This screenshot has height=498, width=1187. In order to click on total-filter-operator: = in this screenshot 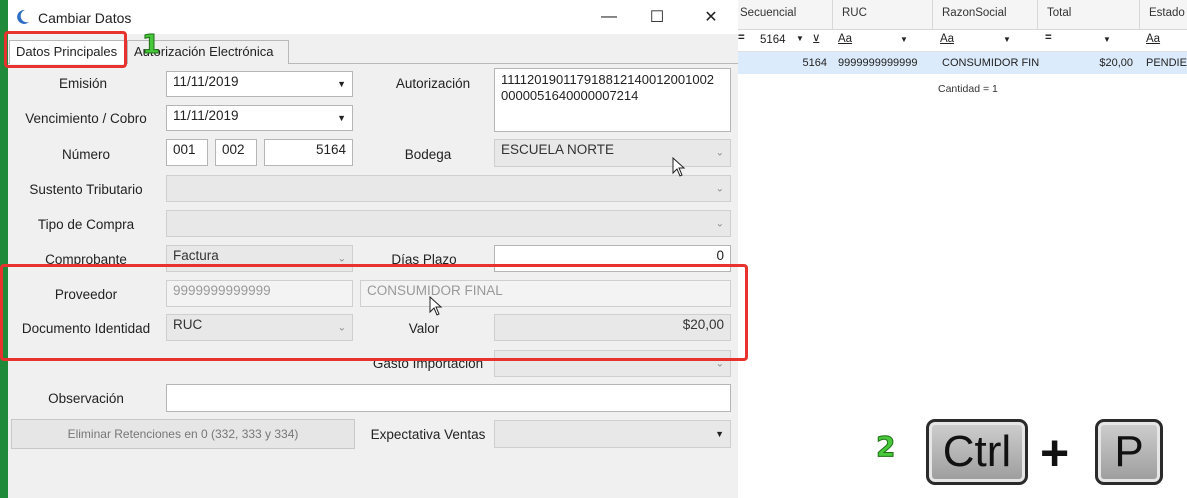, I will do `click(1048, 38)`.